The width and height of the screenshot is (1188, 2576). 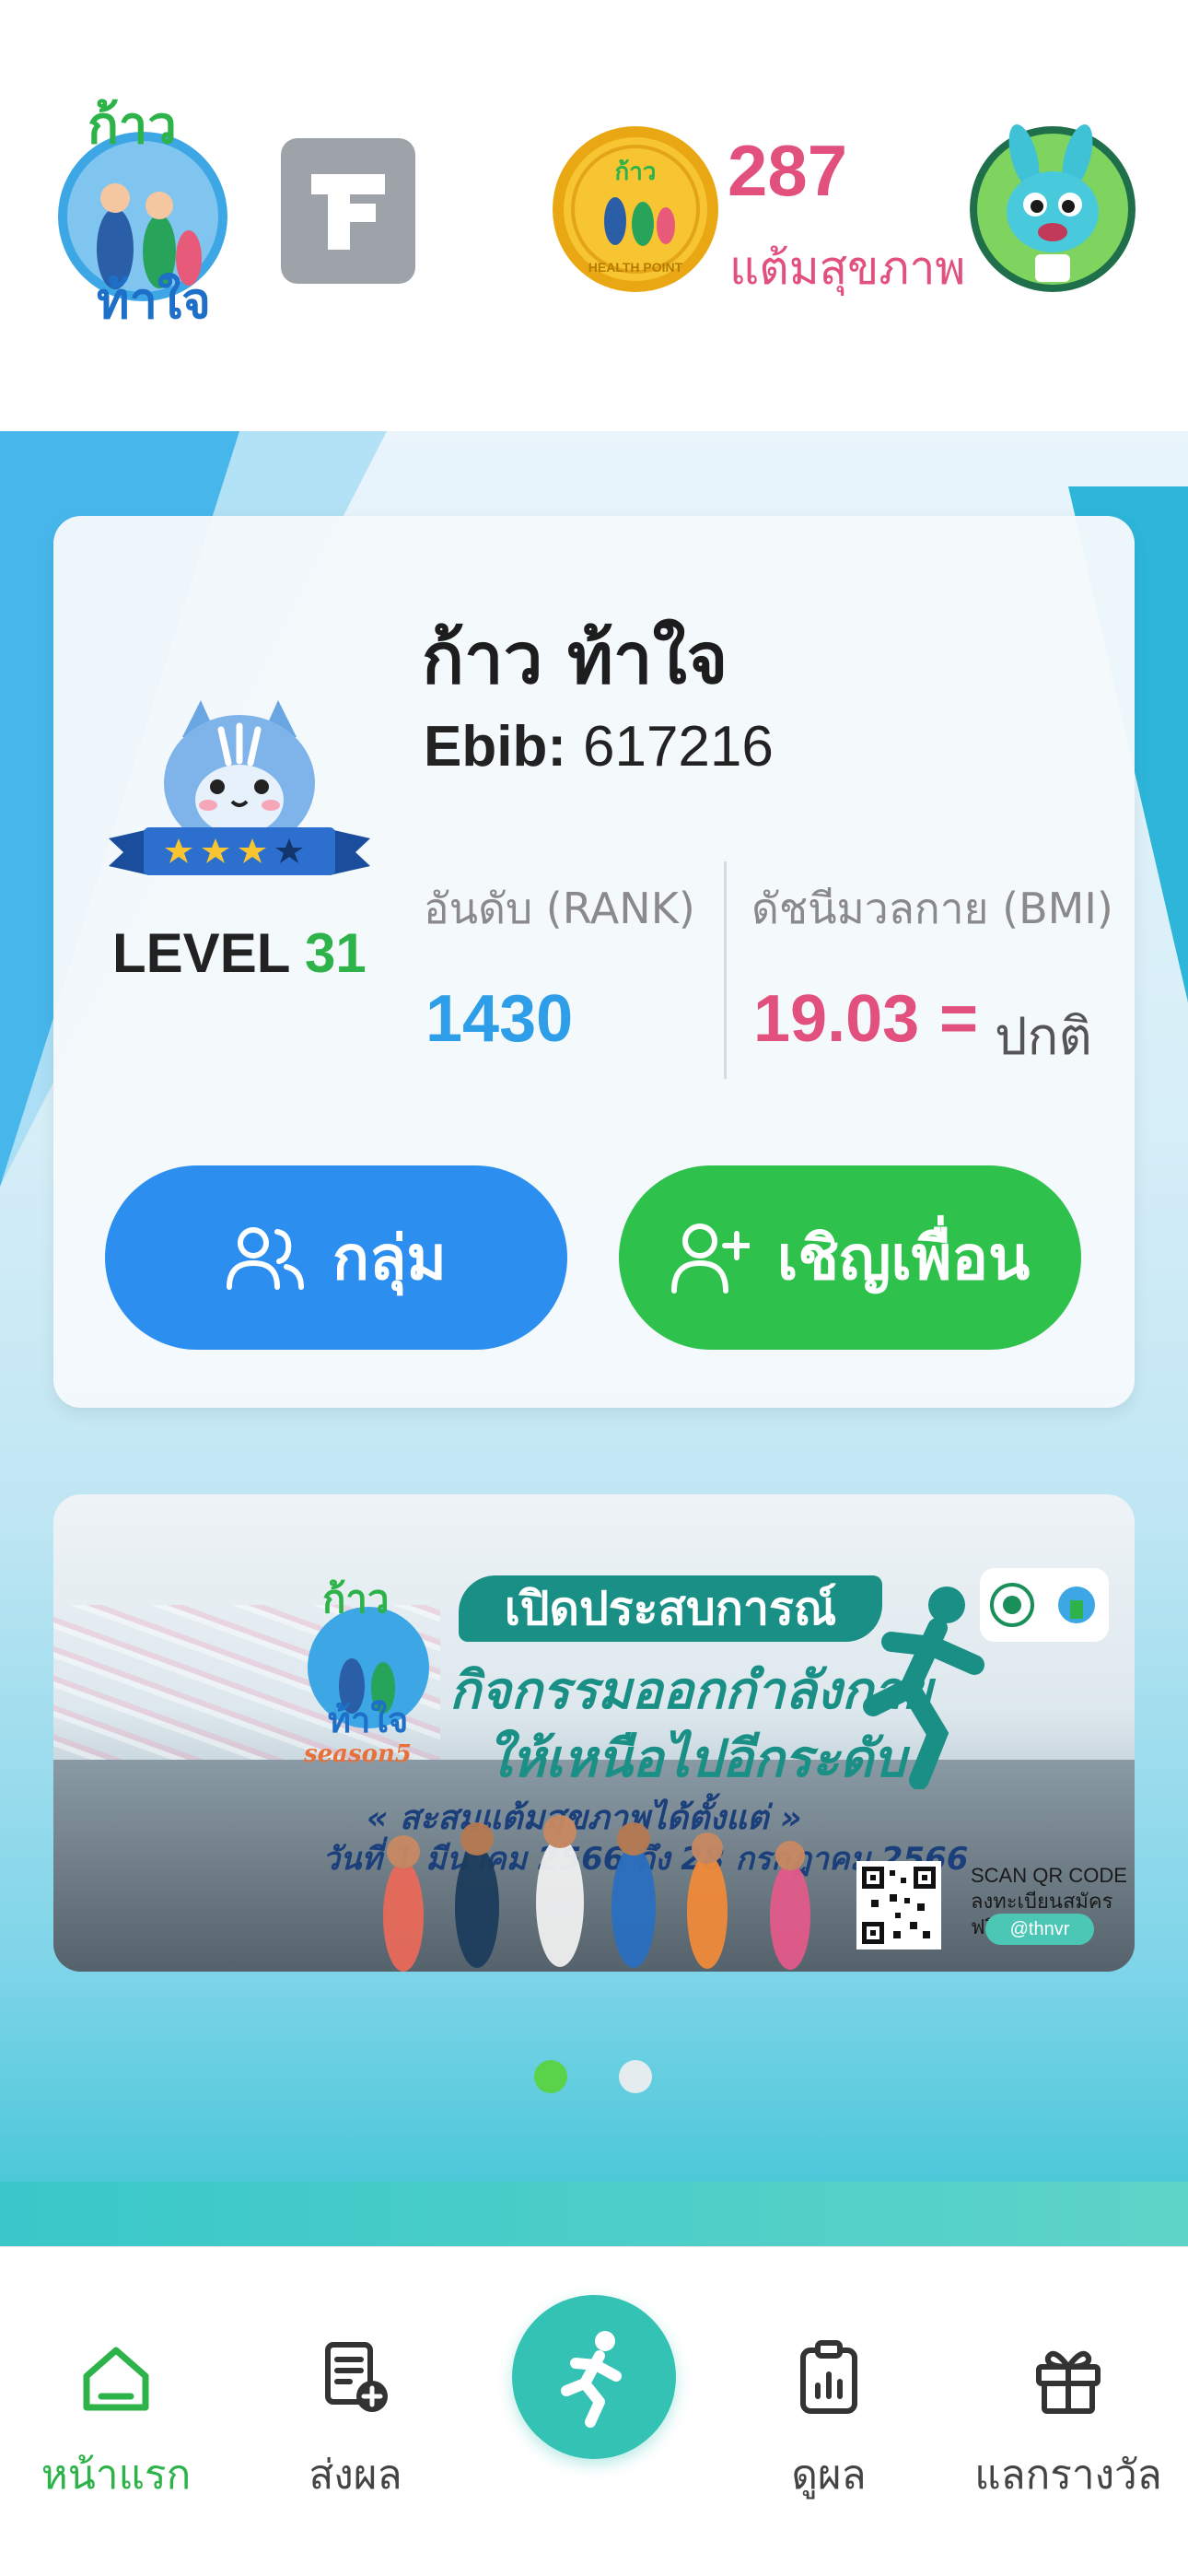 I want to click on clipboard-chart-icon, so click(x=828, y=2377).